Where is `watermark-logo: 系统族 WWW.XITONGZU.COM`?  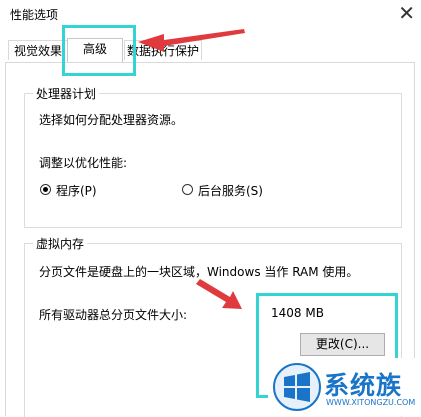
watermark-logo: 系统族 WWW.XITONGZU.COM is located at coordinates (344, 387).